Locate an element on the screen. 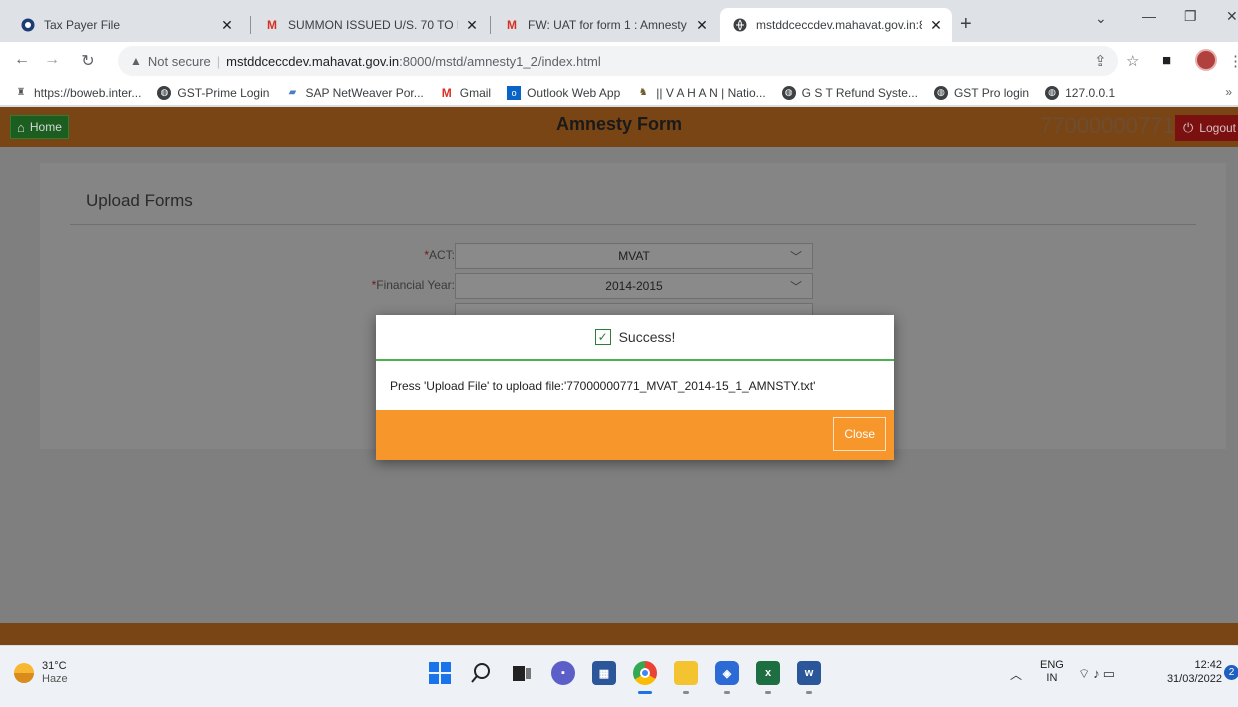 The height and width of the screenshot is (707, 1238). user-id: 77000000771 is located at coordinates (1107, 125).